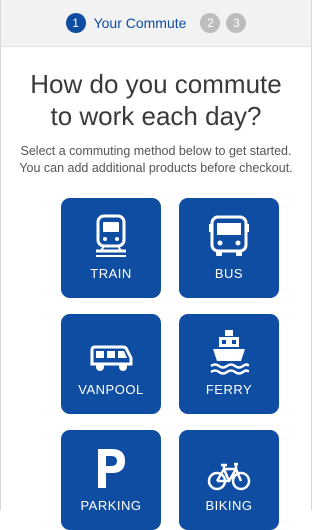 The width and height of the screenshot is (320, 530). What do you see at coordinates (229, 505) in the screenshot?
I see `biking-option-label: BIKING` at bounding box center [229, 505].